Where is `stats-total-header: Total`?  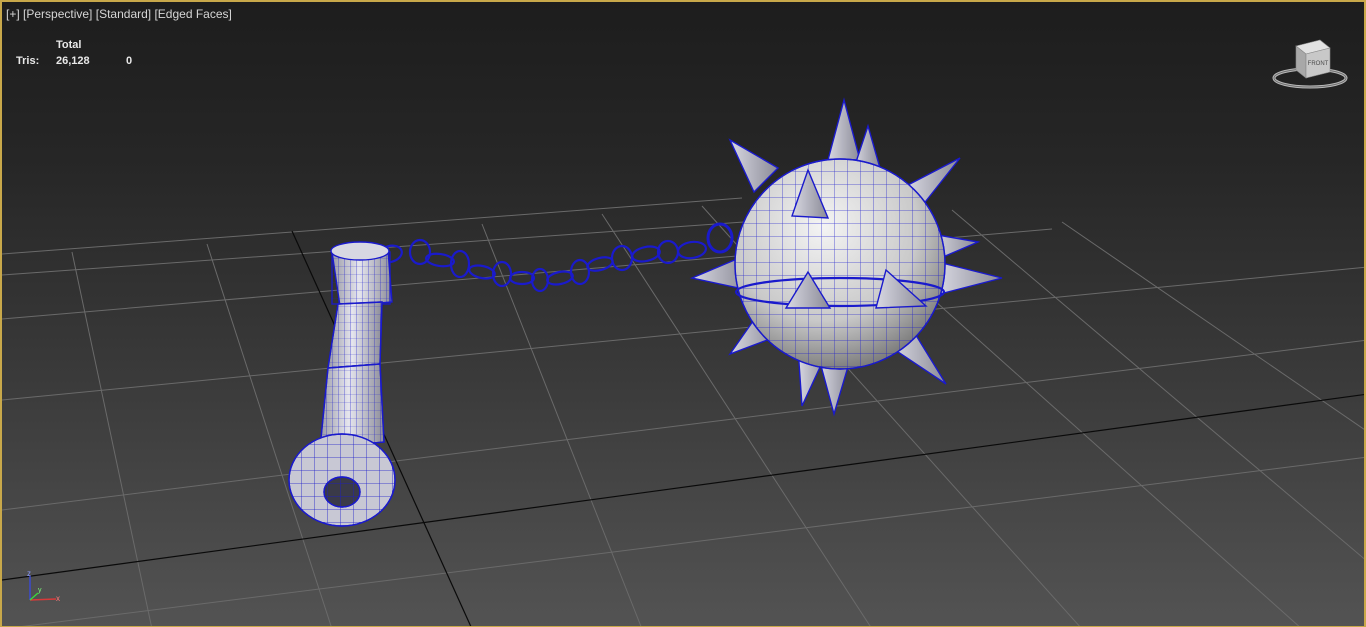 stats-total-header: Total is located at coordinates (69, 45).